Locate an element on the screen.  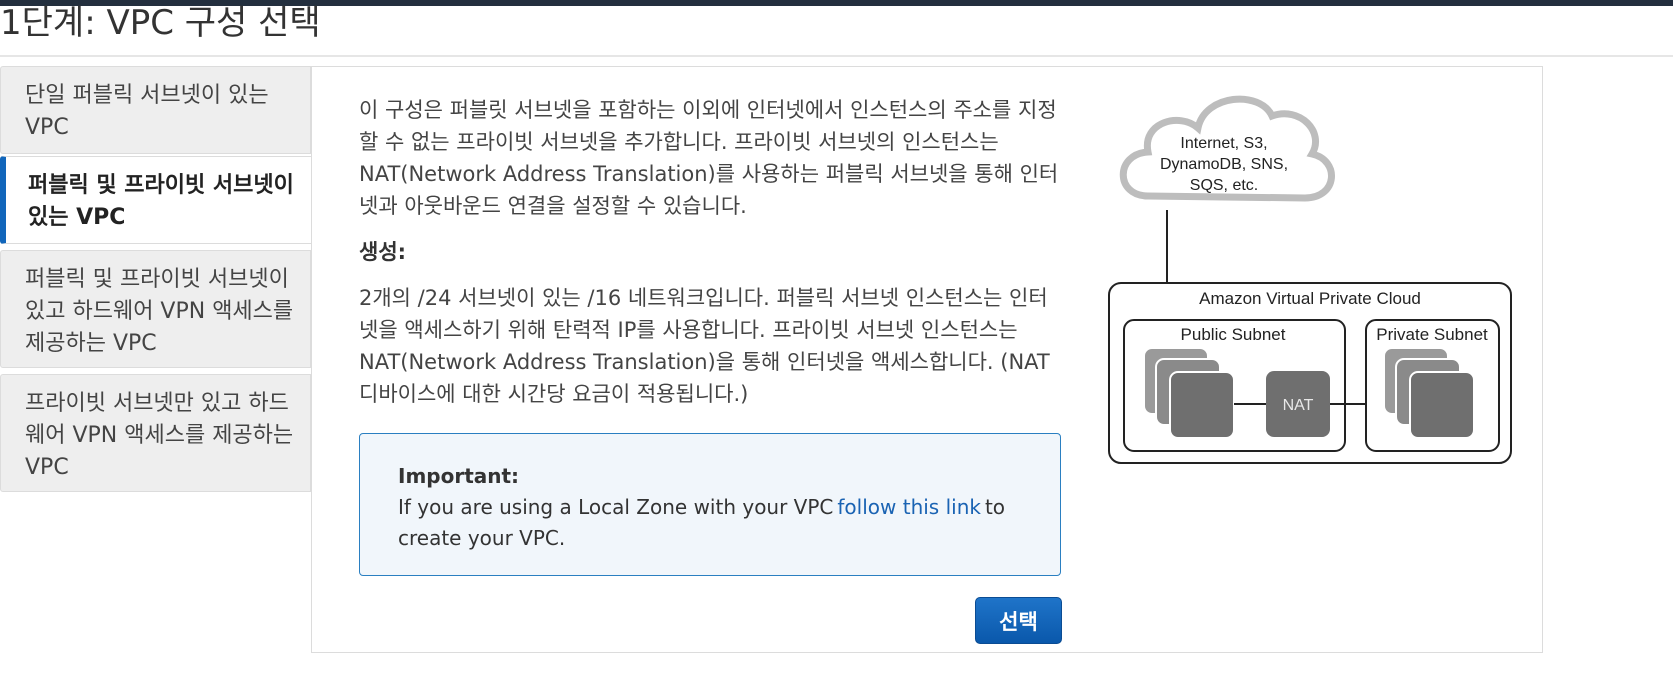
option-single-public-subnet: 단일 퍼블릭 서브넷이 있는 VPC is located at coordinates (155, 110).